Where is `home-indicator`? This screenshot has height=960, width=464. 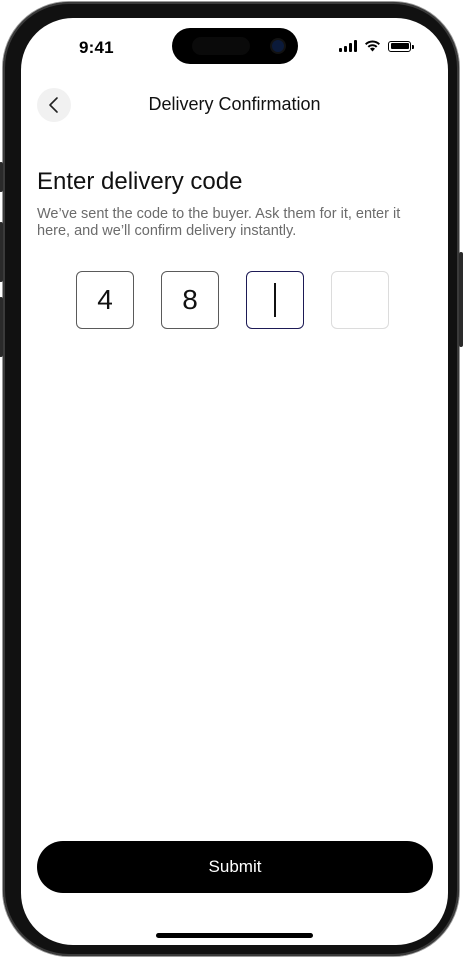
home-indicator is located at coordinates (234, 935).